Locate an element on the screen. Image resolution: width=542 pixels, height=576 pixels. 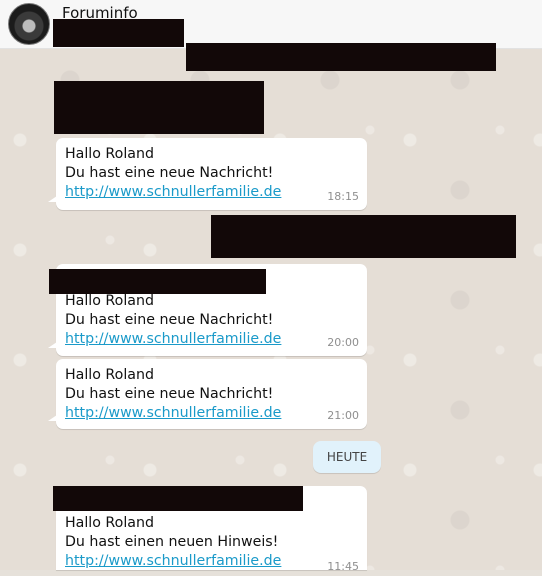
message-body: Du hast einen neuen Hinweis! is located at coordinates (172, 542).